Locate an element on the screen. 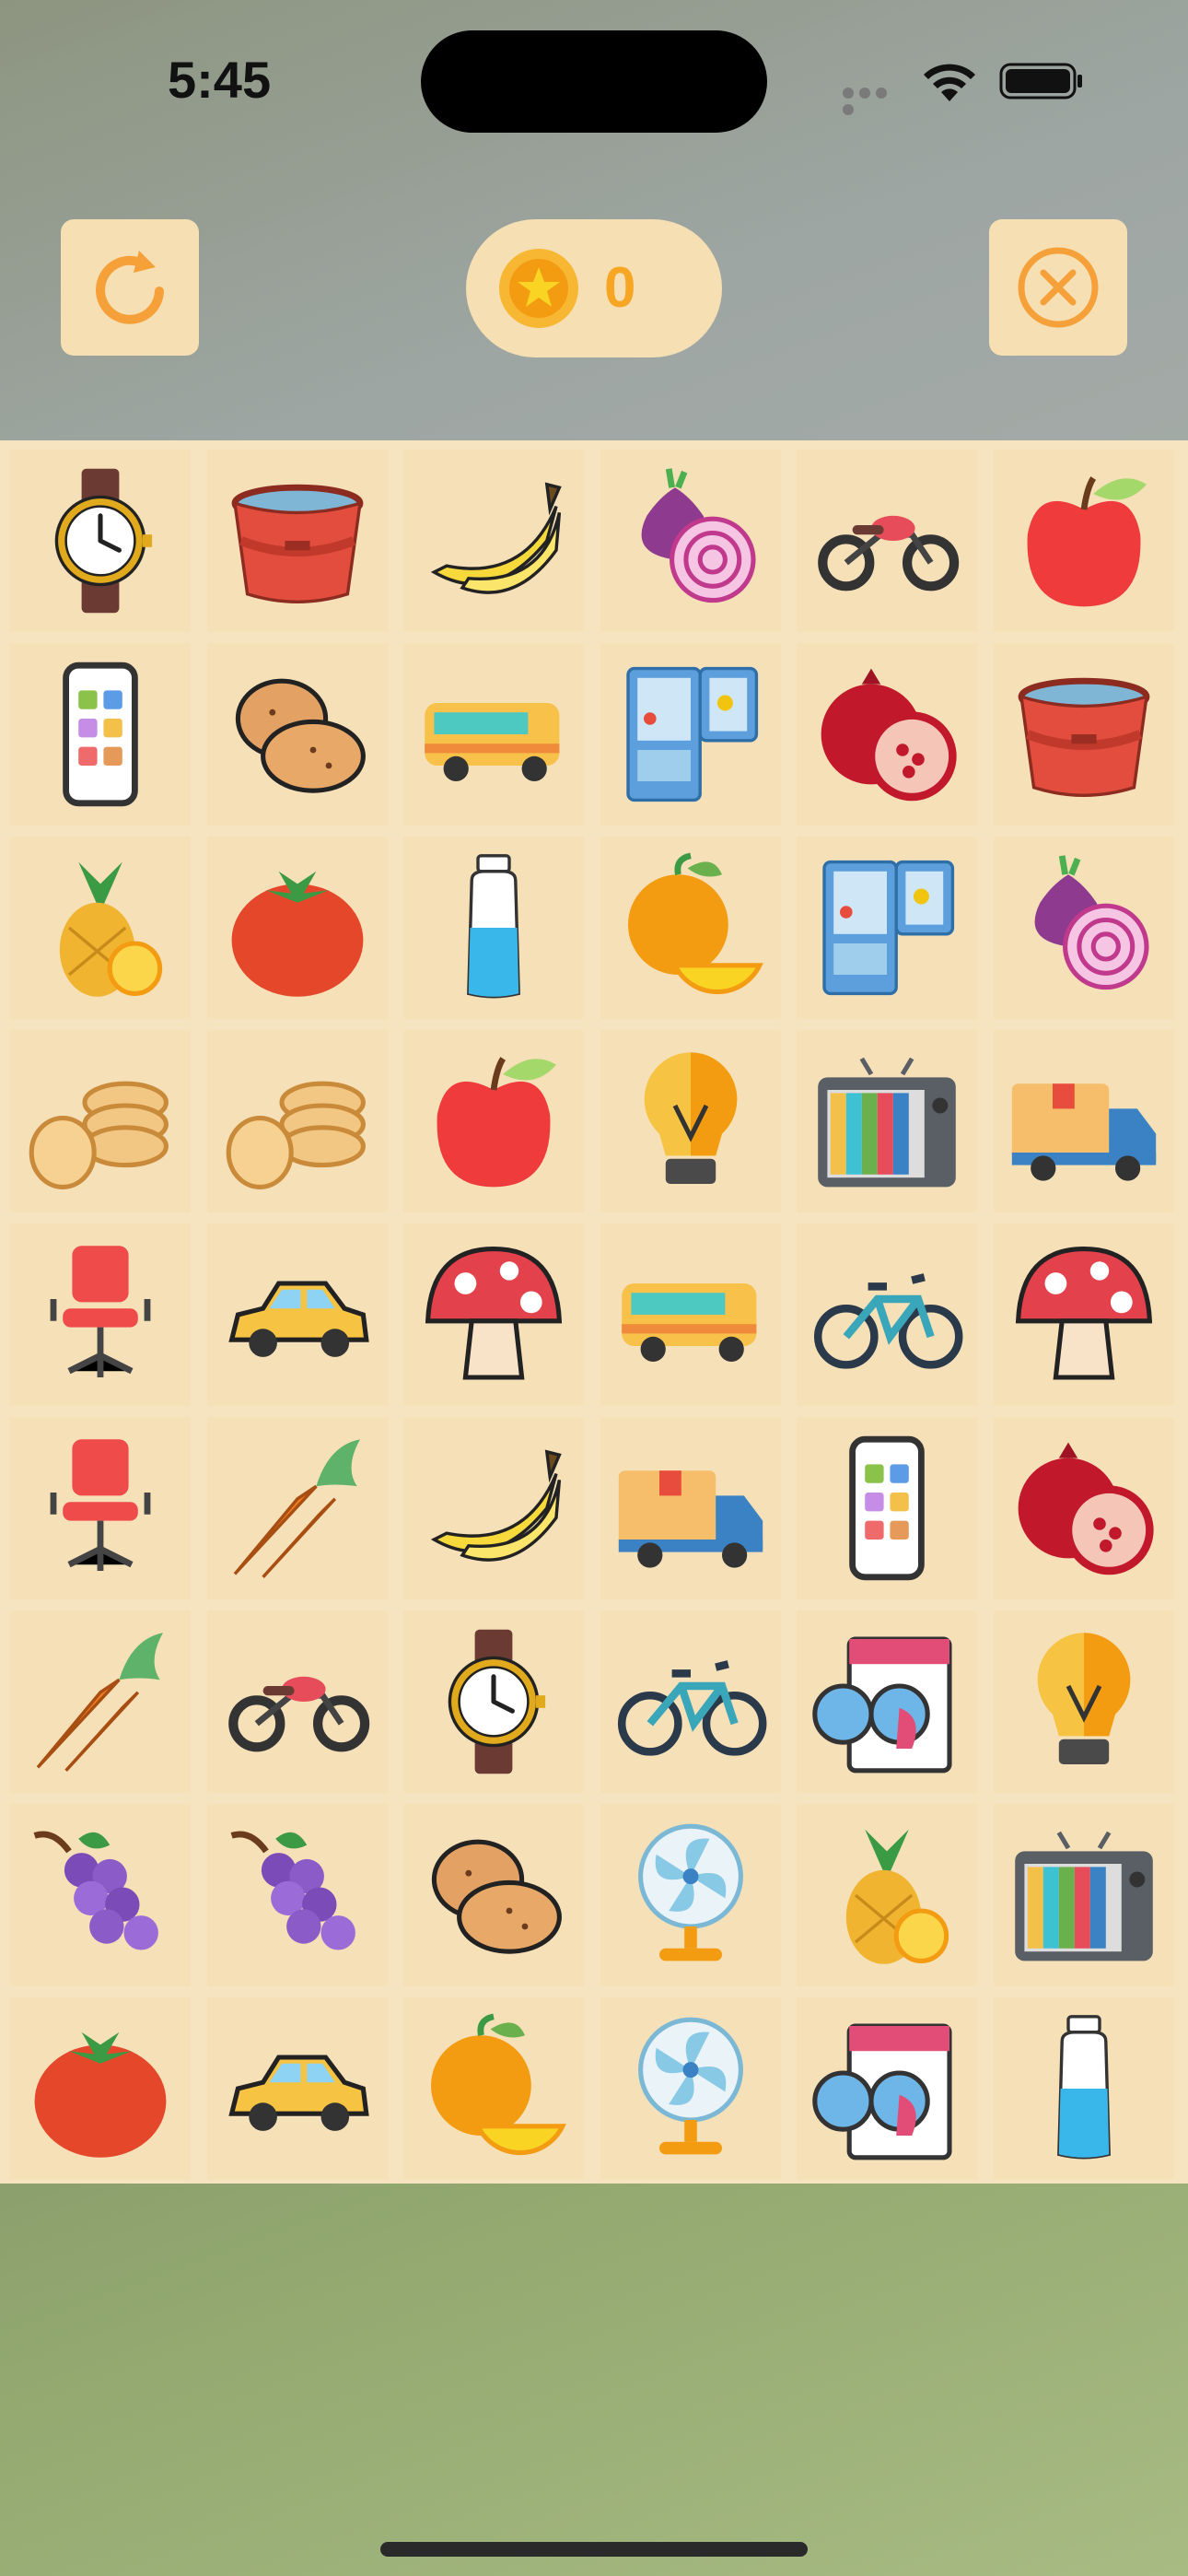 The height and width of the screenshot is (2576, 1188). orange-icon is located at coordinates (493, 2088).